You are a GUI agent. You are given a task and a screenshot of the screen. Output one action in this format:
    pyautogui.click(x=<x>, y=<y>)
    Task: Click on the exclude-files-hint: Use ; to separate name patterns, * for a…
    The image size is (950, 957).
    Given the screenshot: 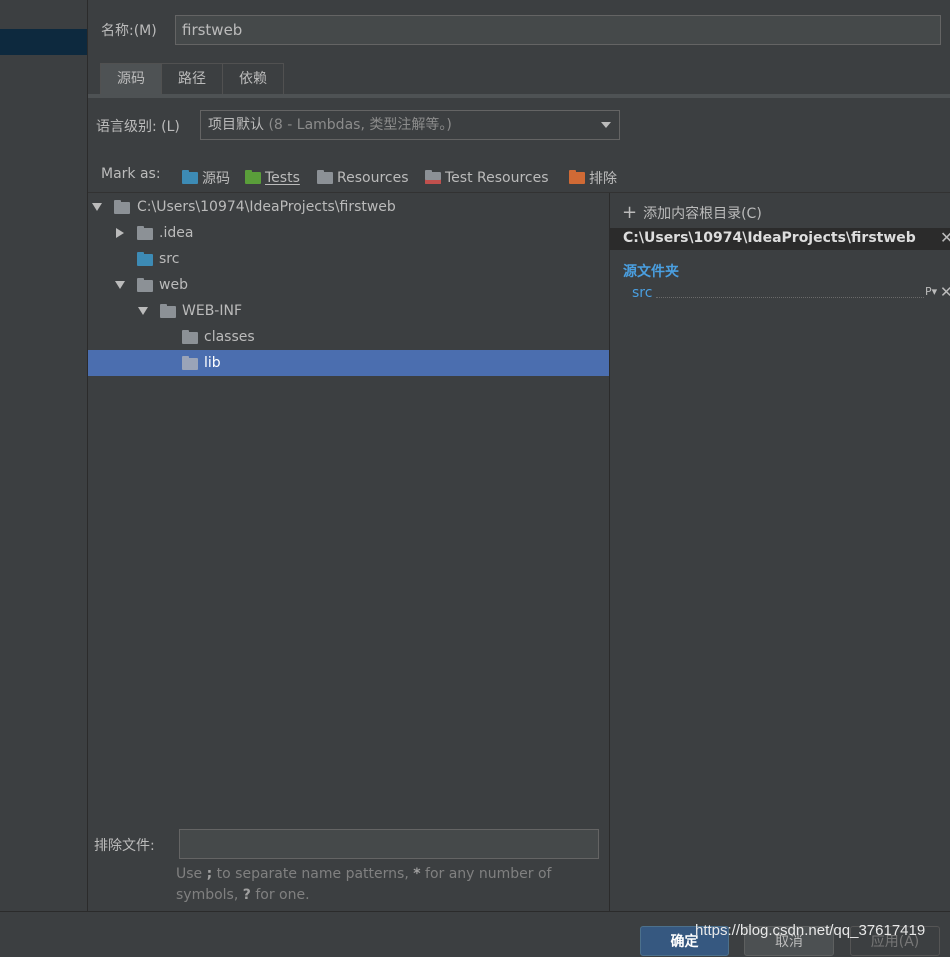 What is the action you would take?
    pyautogui.click(x=364, y=884)
    